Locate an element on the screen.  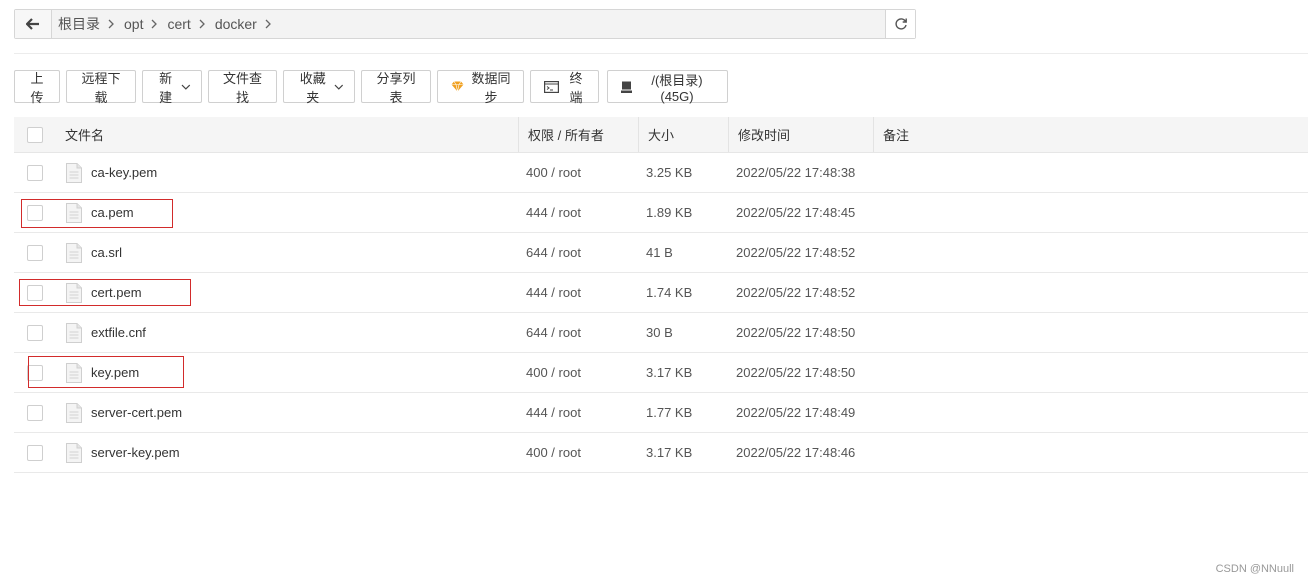
breadcrumb-item-root: 根目录 is located at coordinates (79, 24).